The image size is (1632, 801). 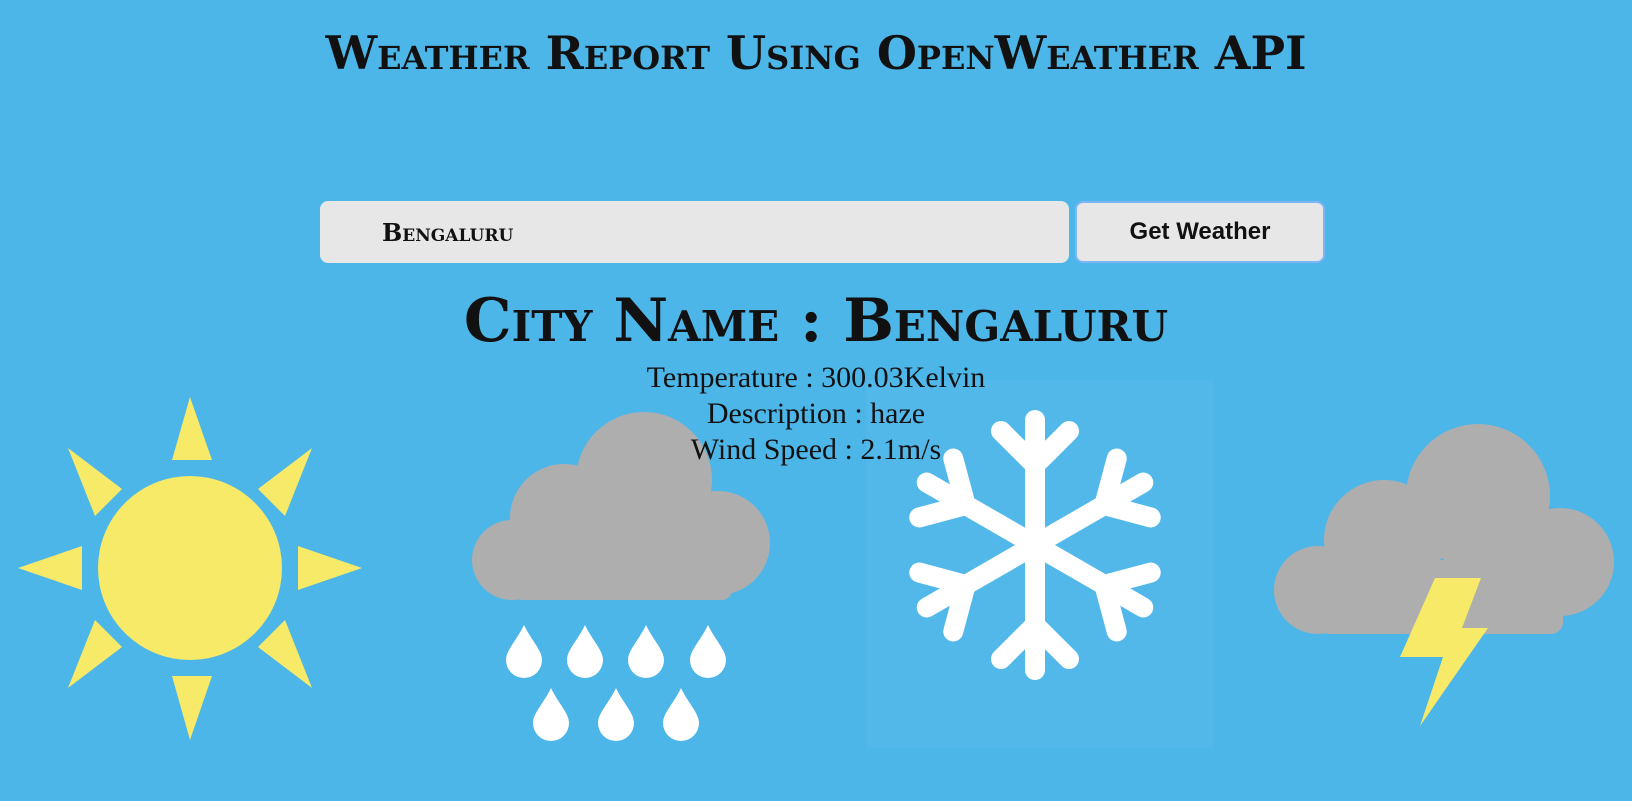 What do you see at coordinates (816, 413) in the screenshot?
I see `description-text: Description : haze` at bounding box center [816, 413].